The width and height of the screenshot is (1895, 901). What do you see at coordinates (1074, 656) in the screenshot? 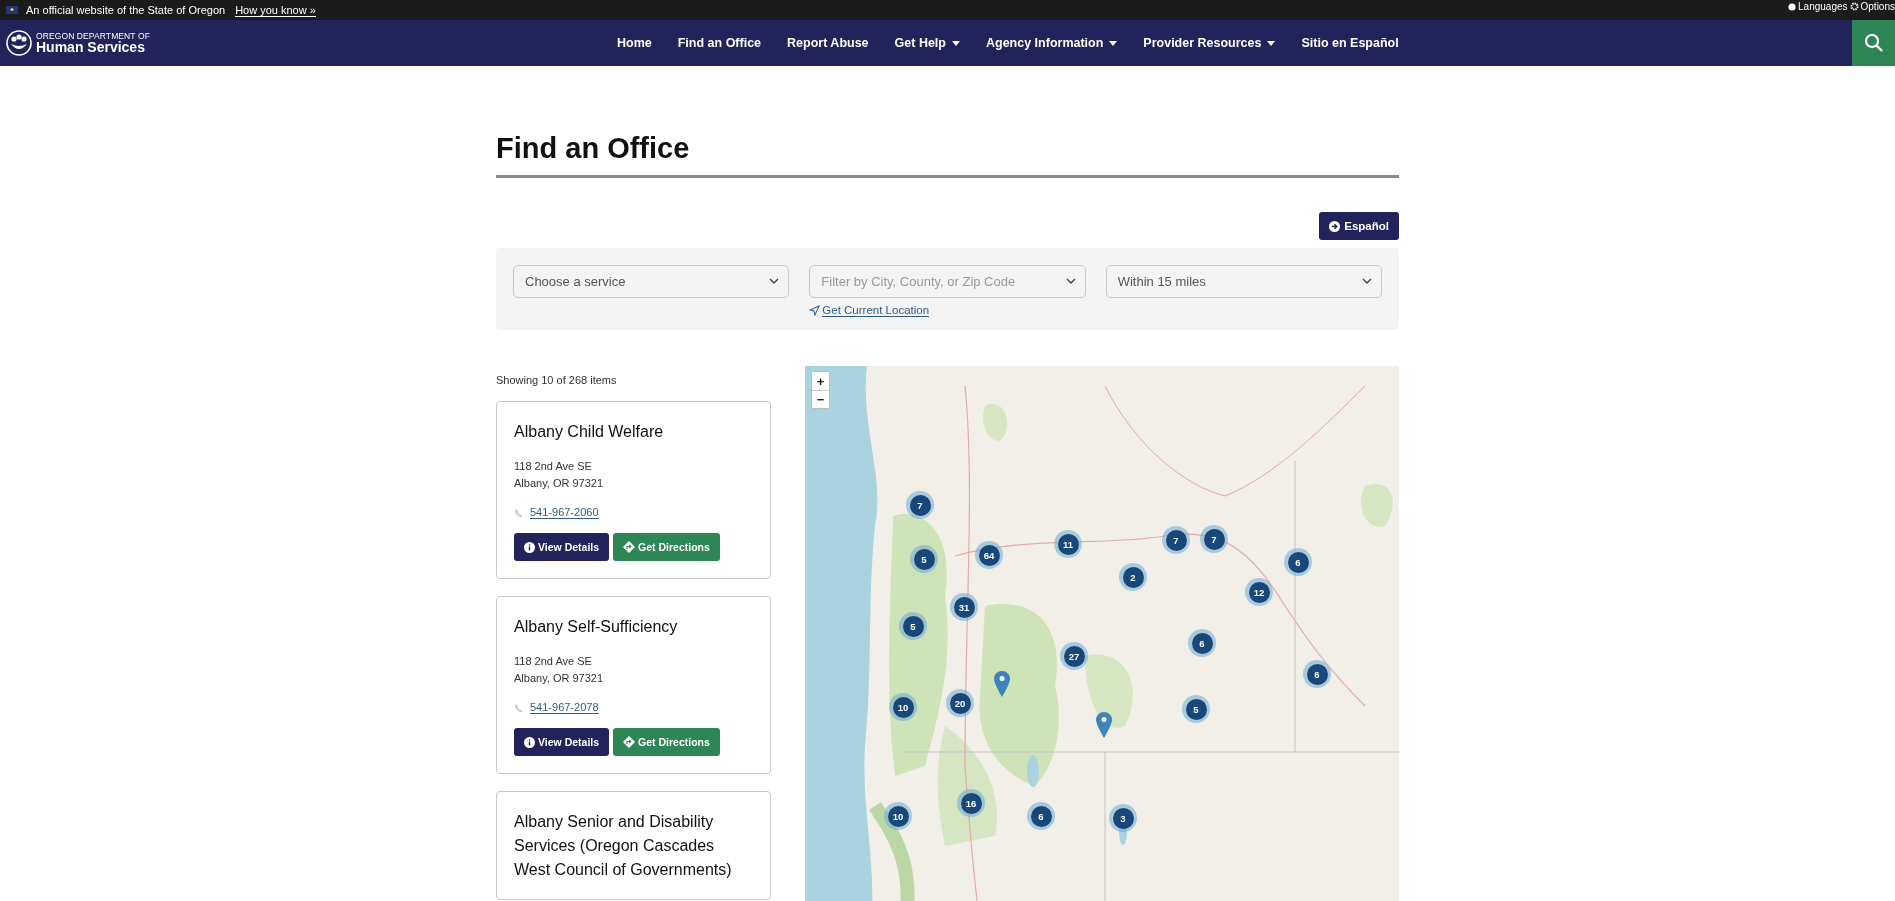
I see `cluster-marker: 27` at bounding box center [1074, 656].